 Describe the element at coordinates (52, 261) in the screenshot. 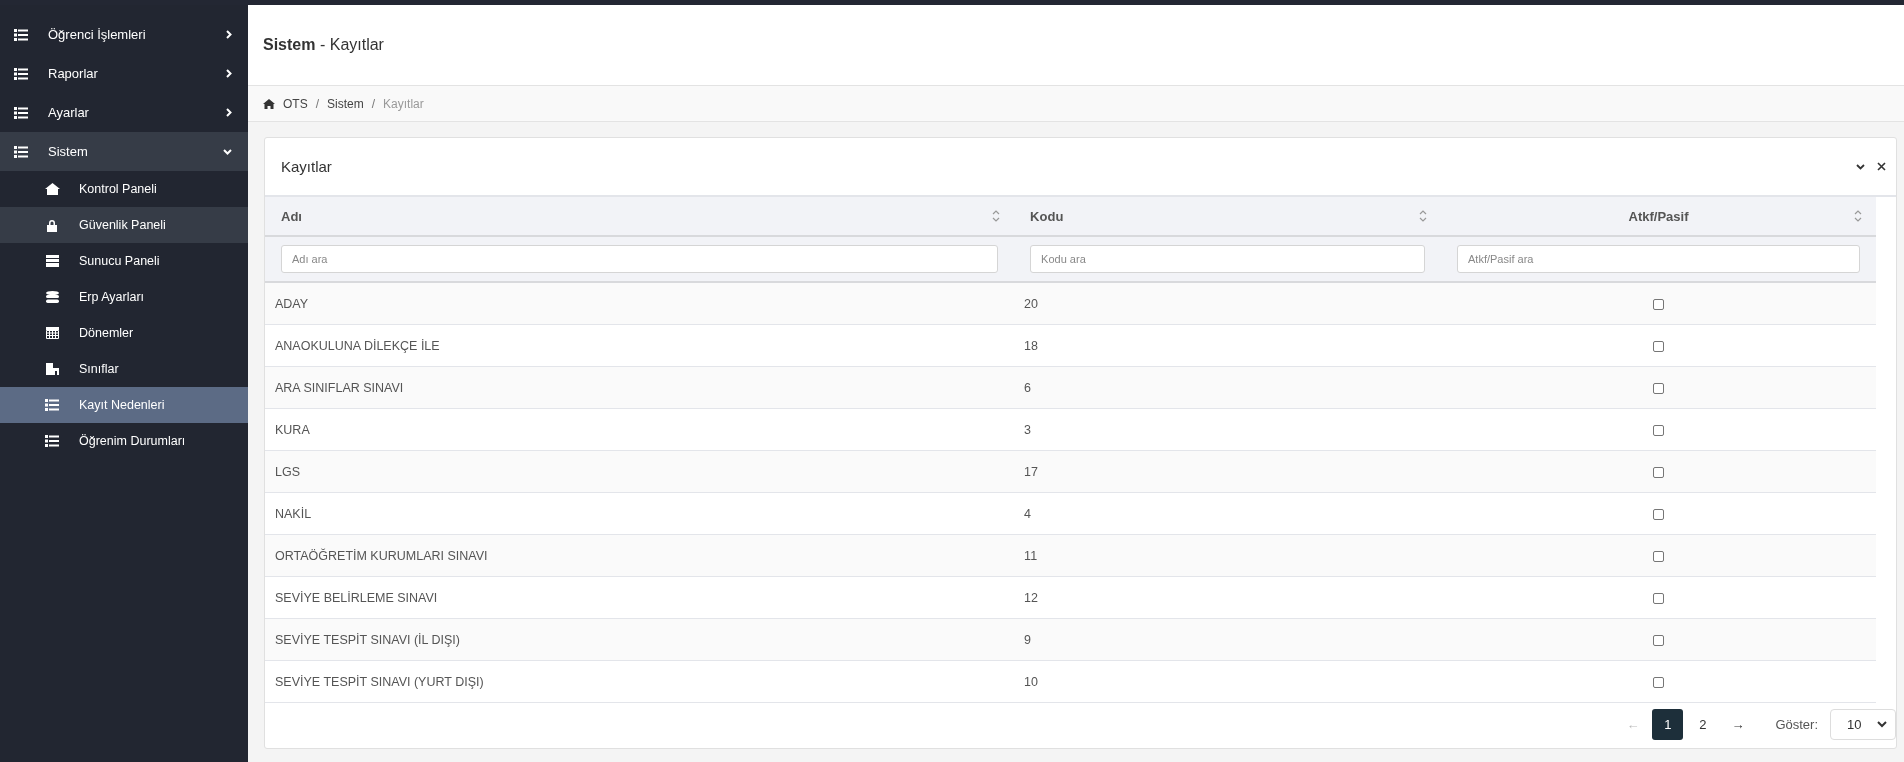

I see `server-icon` at that location.